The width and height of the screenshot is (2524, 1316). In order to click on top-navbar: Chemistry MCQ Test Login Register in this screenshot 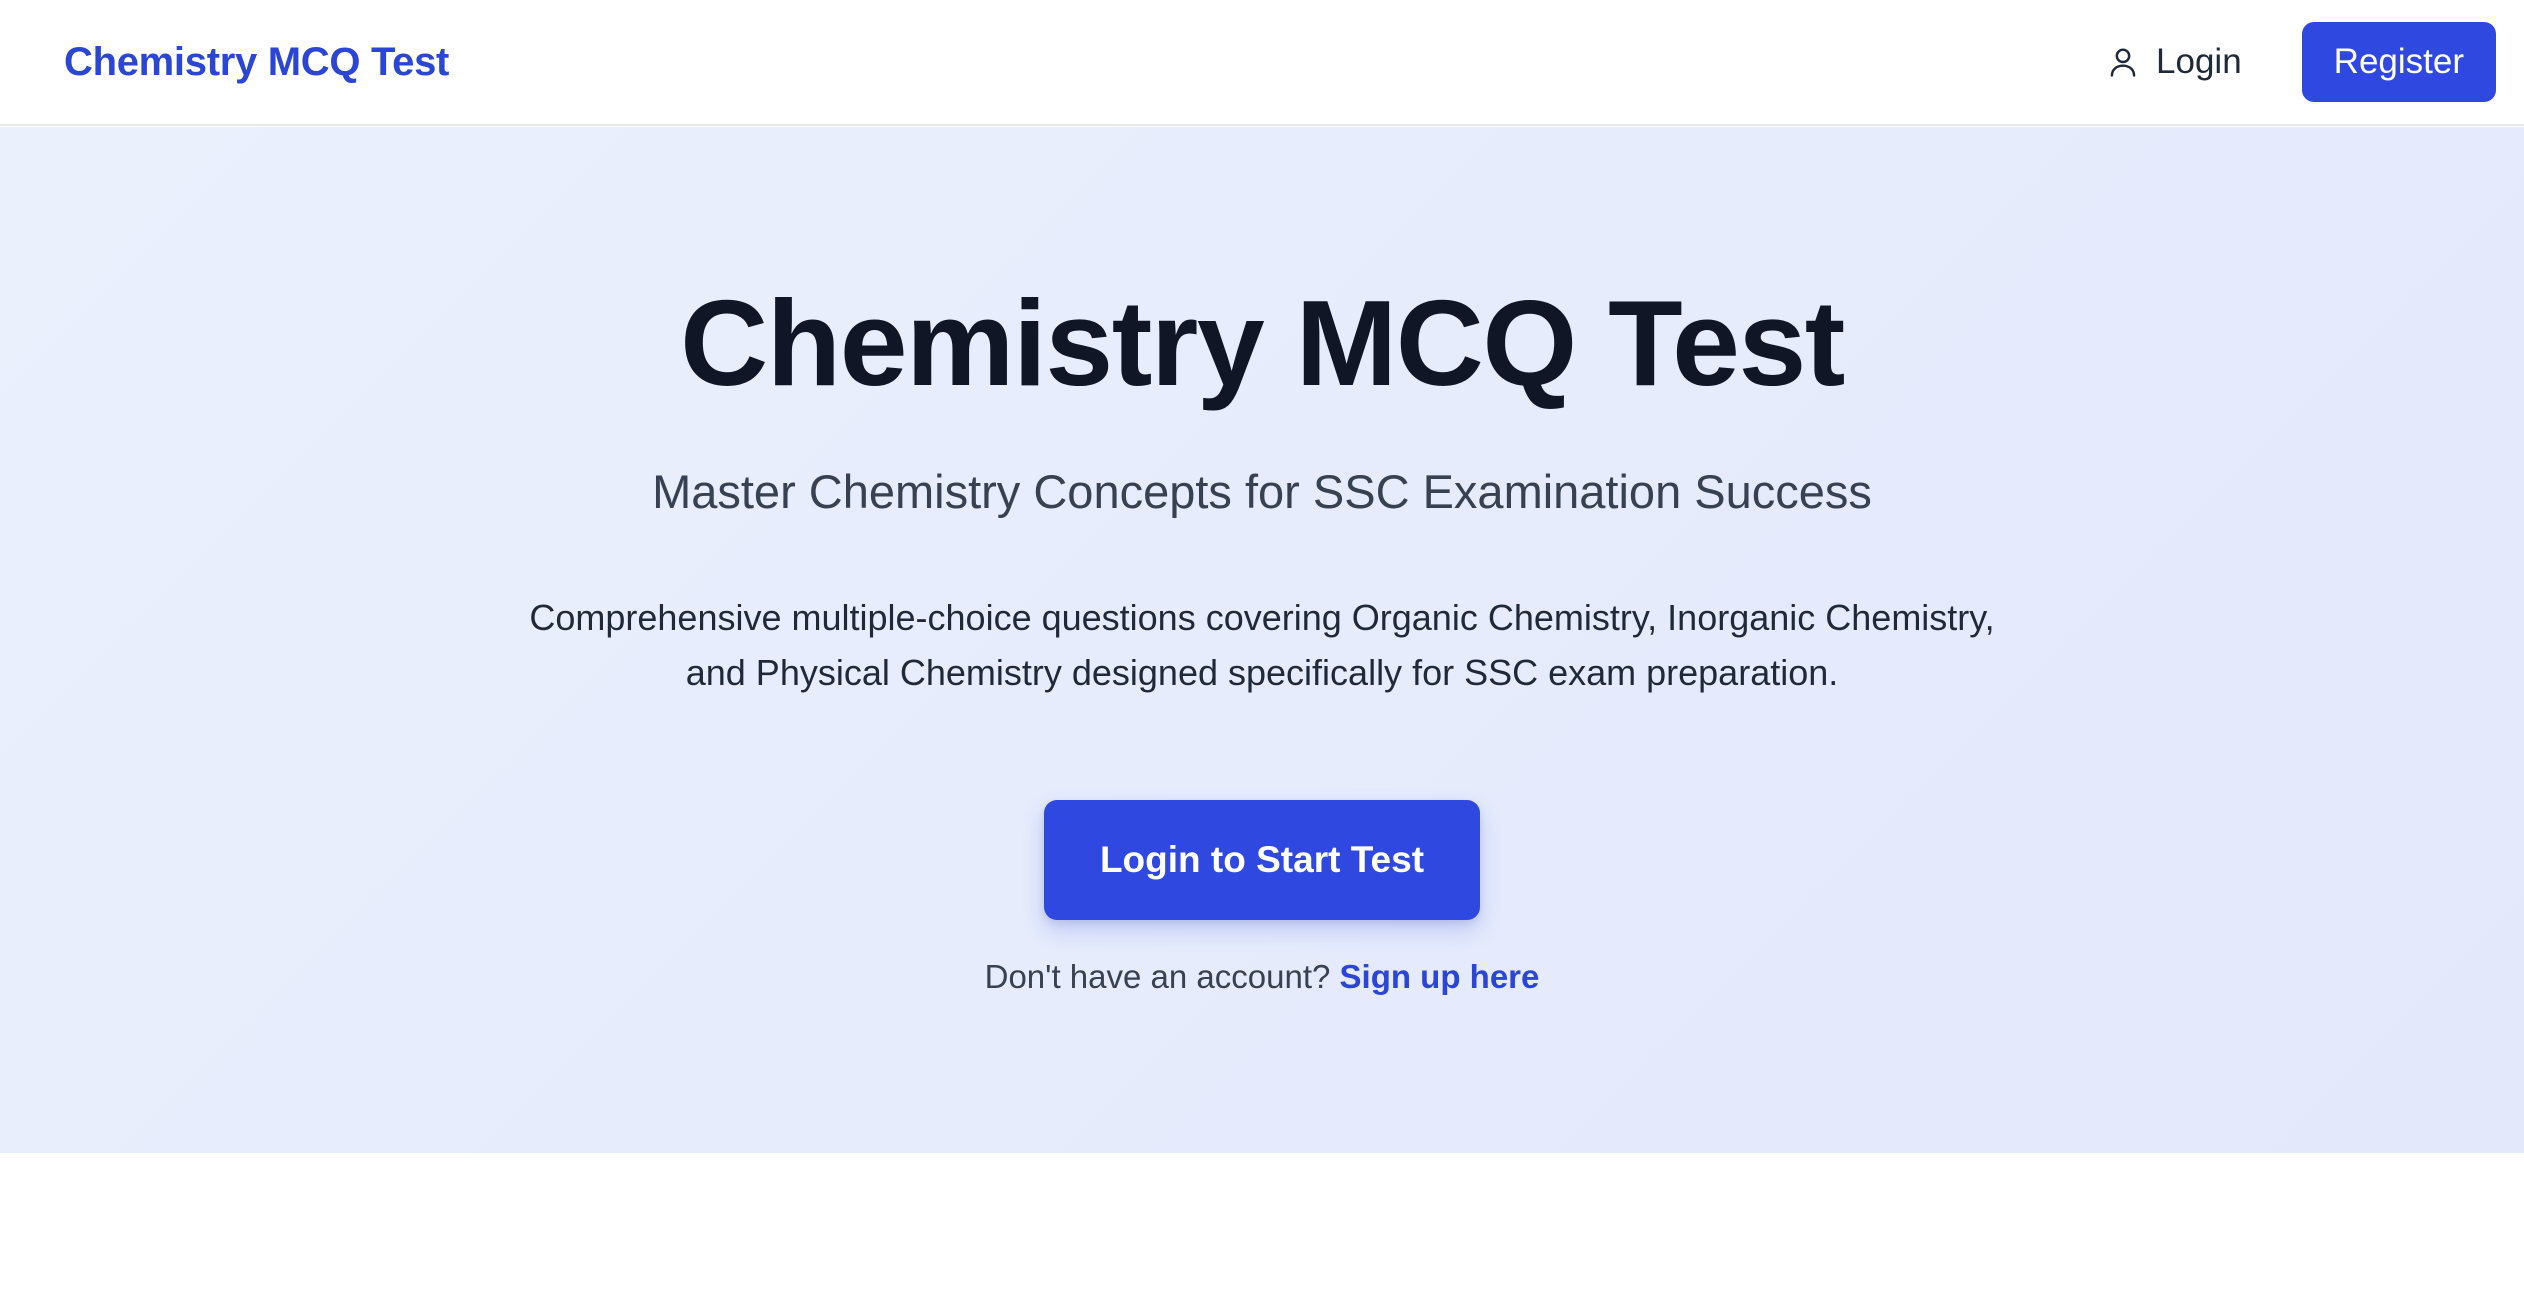, I will do `click(1262, 63)`.